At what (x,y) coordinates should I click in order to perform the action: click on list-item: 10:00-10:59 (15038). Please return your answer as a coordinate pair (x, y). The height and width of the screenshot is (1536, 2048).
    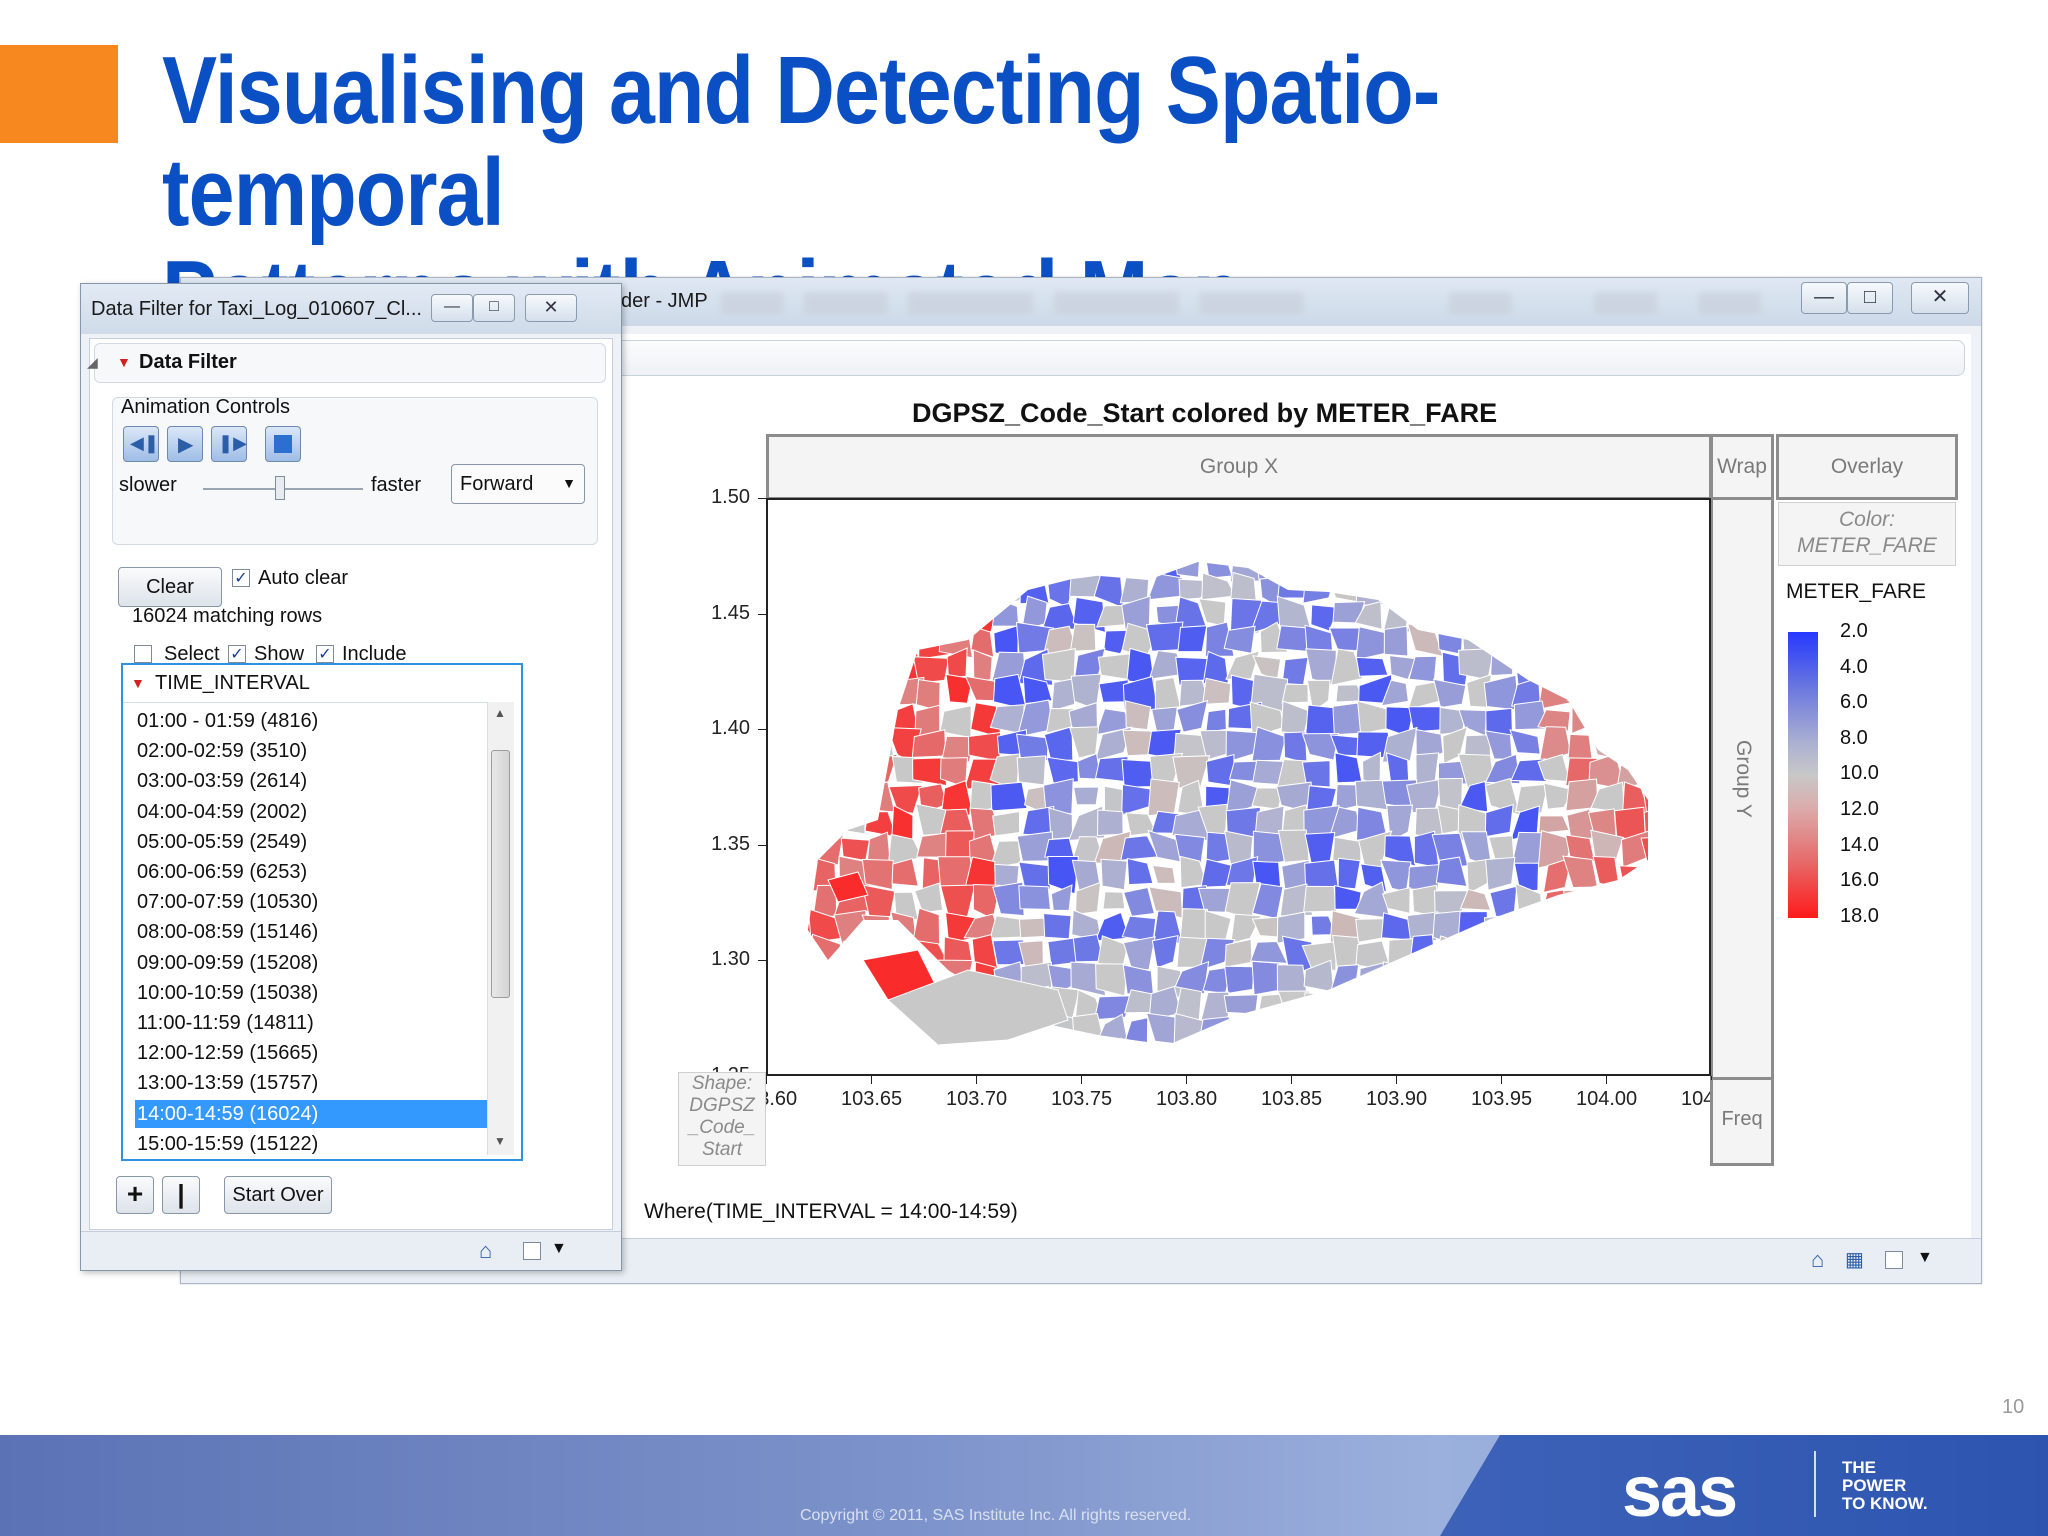
    Looking at the image, I should click on (311, 993).